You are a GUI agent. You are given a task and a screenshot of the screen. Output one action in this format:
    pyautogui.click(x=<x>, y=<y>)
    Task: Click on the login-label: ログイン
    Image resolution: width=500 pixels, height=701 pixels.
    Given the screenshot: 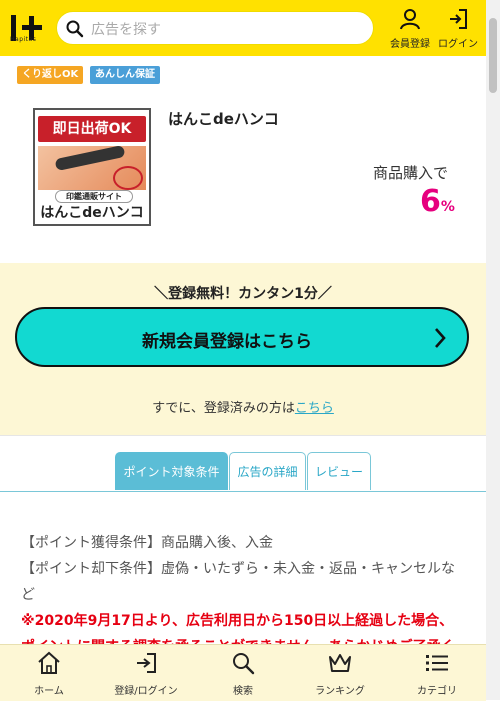 What is the action you would take?
    pyautogui.click(x=458, y=44)
    